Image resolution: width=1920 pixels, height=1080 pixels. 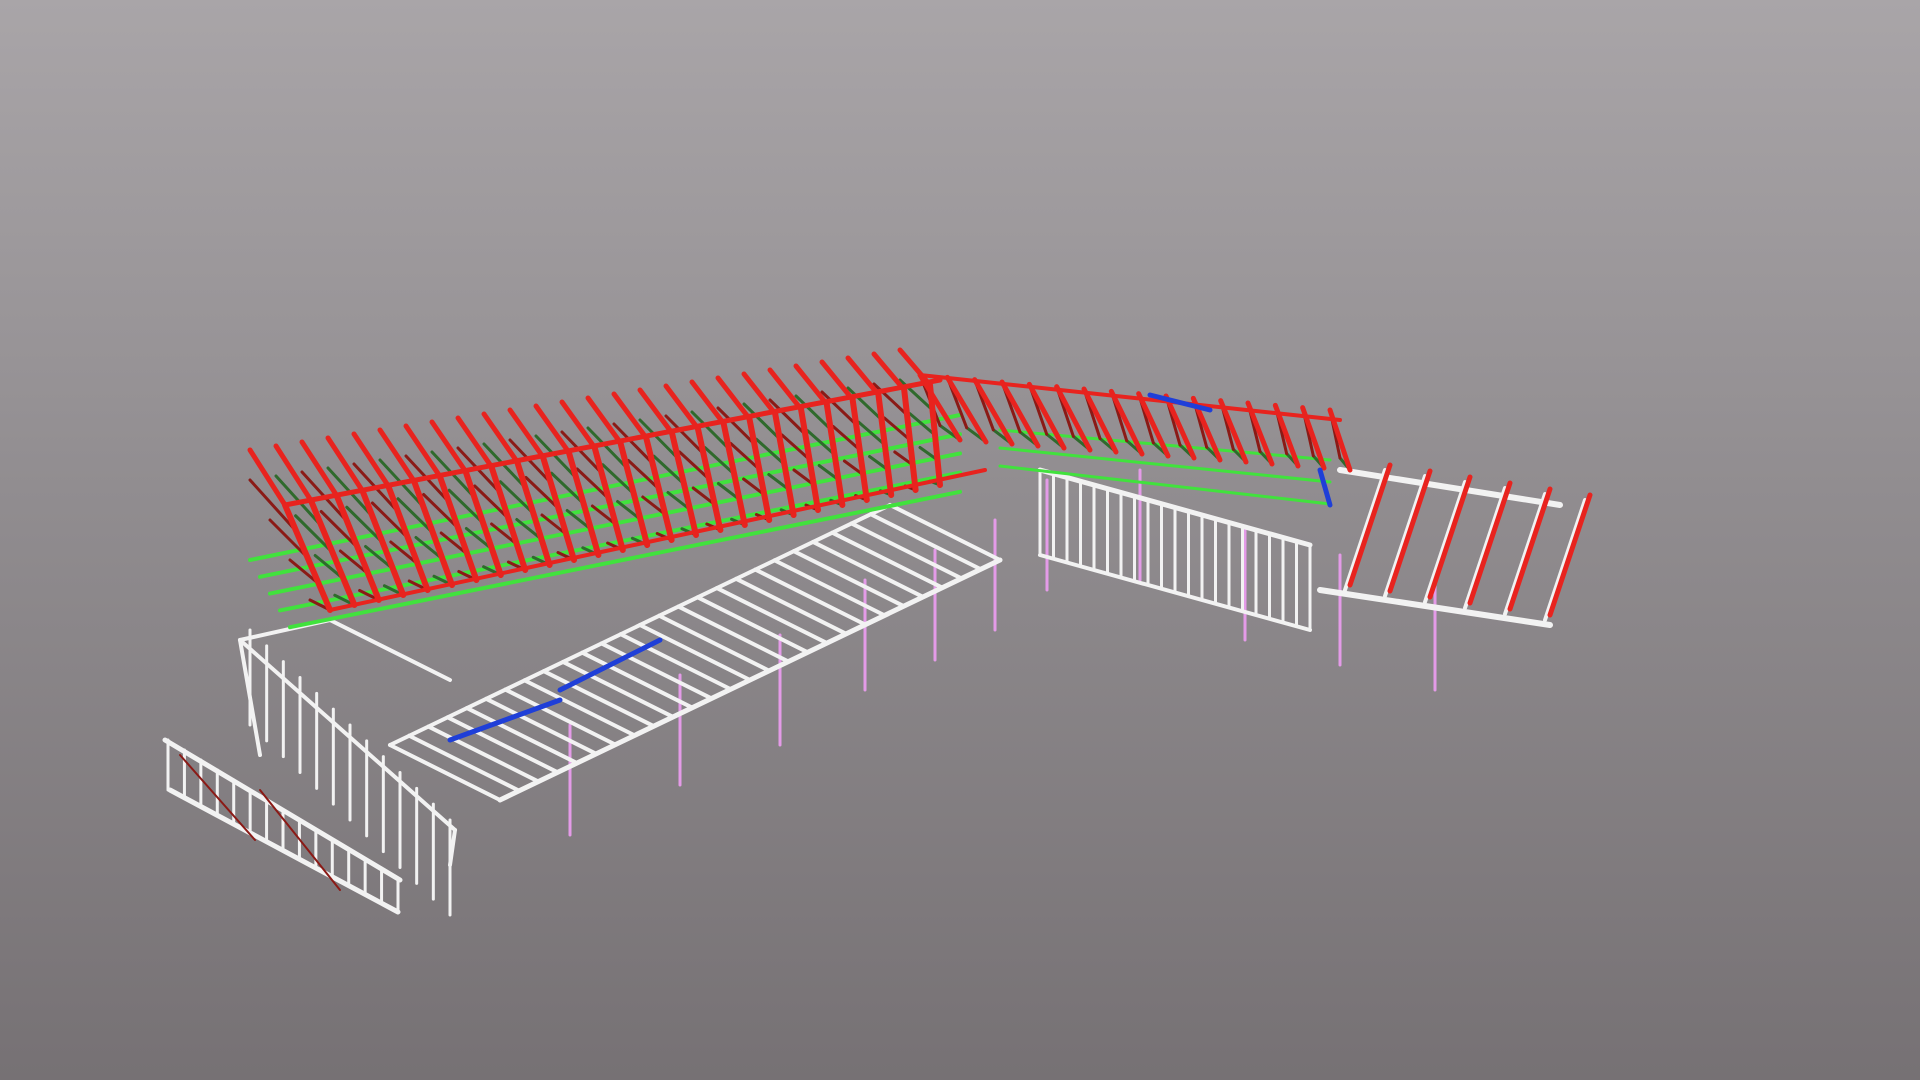 What do you see at coordinates (282, 826) in the screenshot?
I see `detached-wall-panel` at bounding box center [282, 826].